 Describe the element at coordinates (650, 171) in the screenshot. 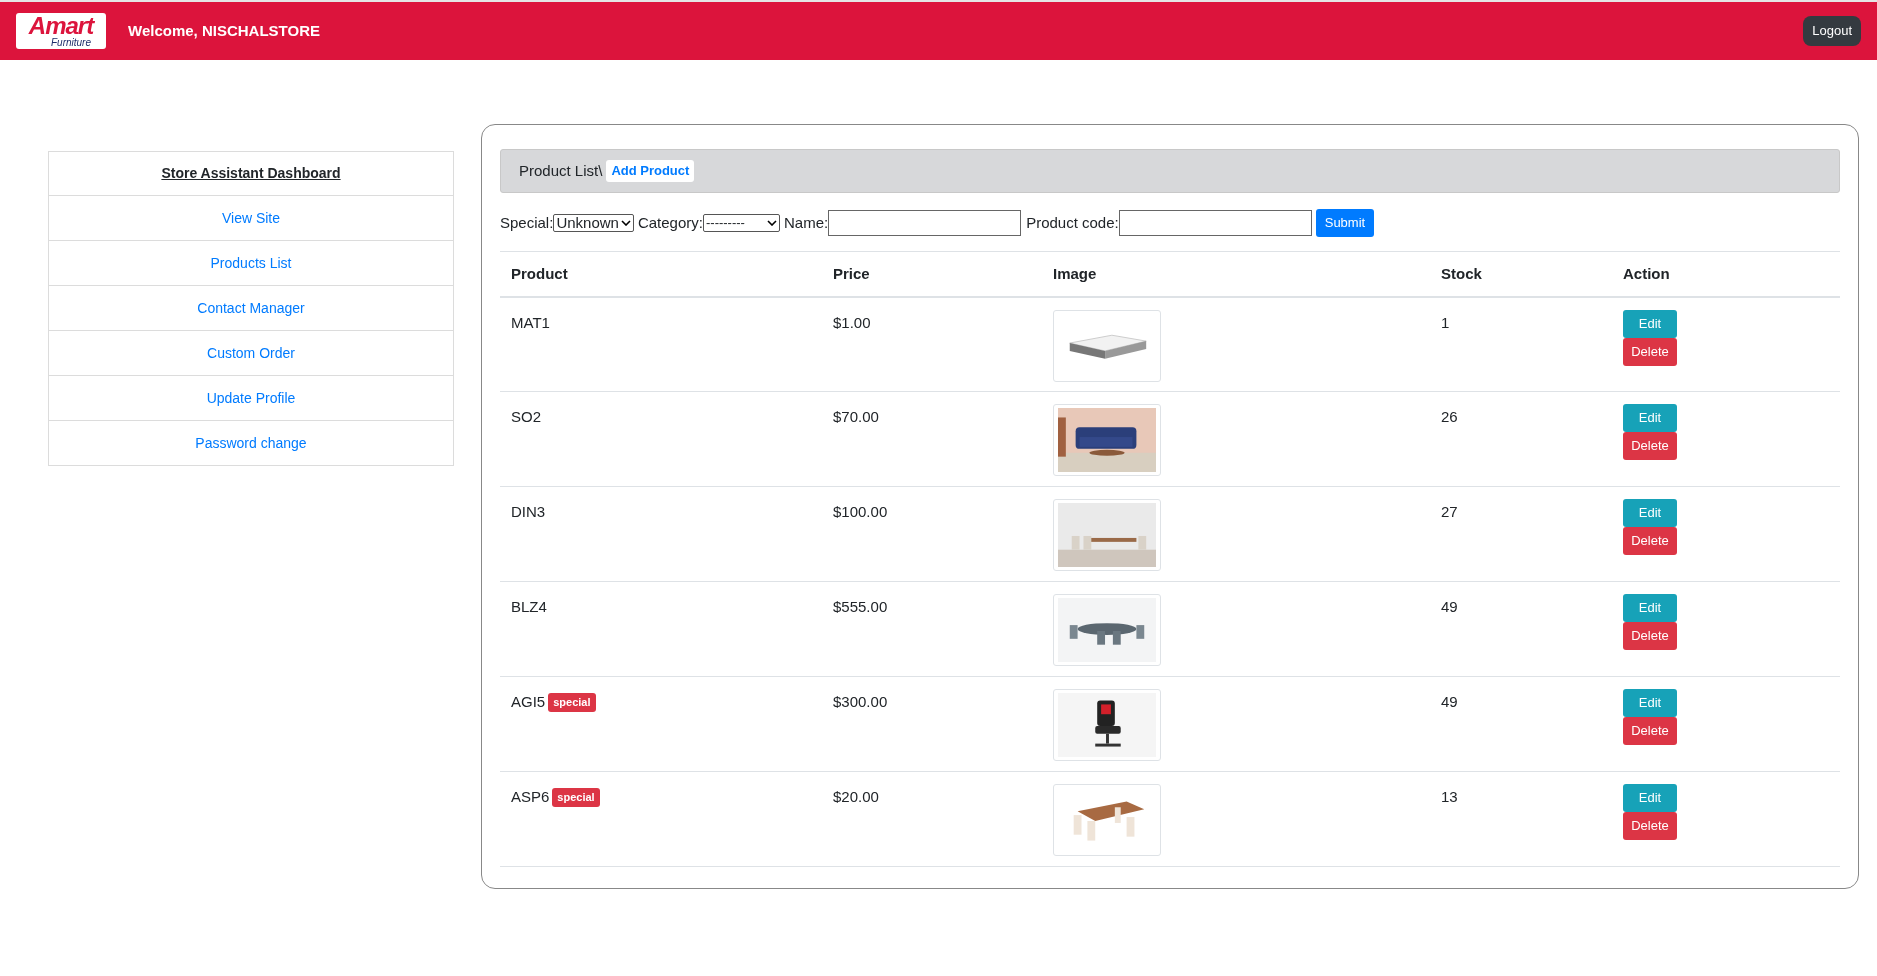

I see `add-product-link: Add Product` at that location.